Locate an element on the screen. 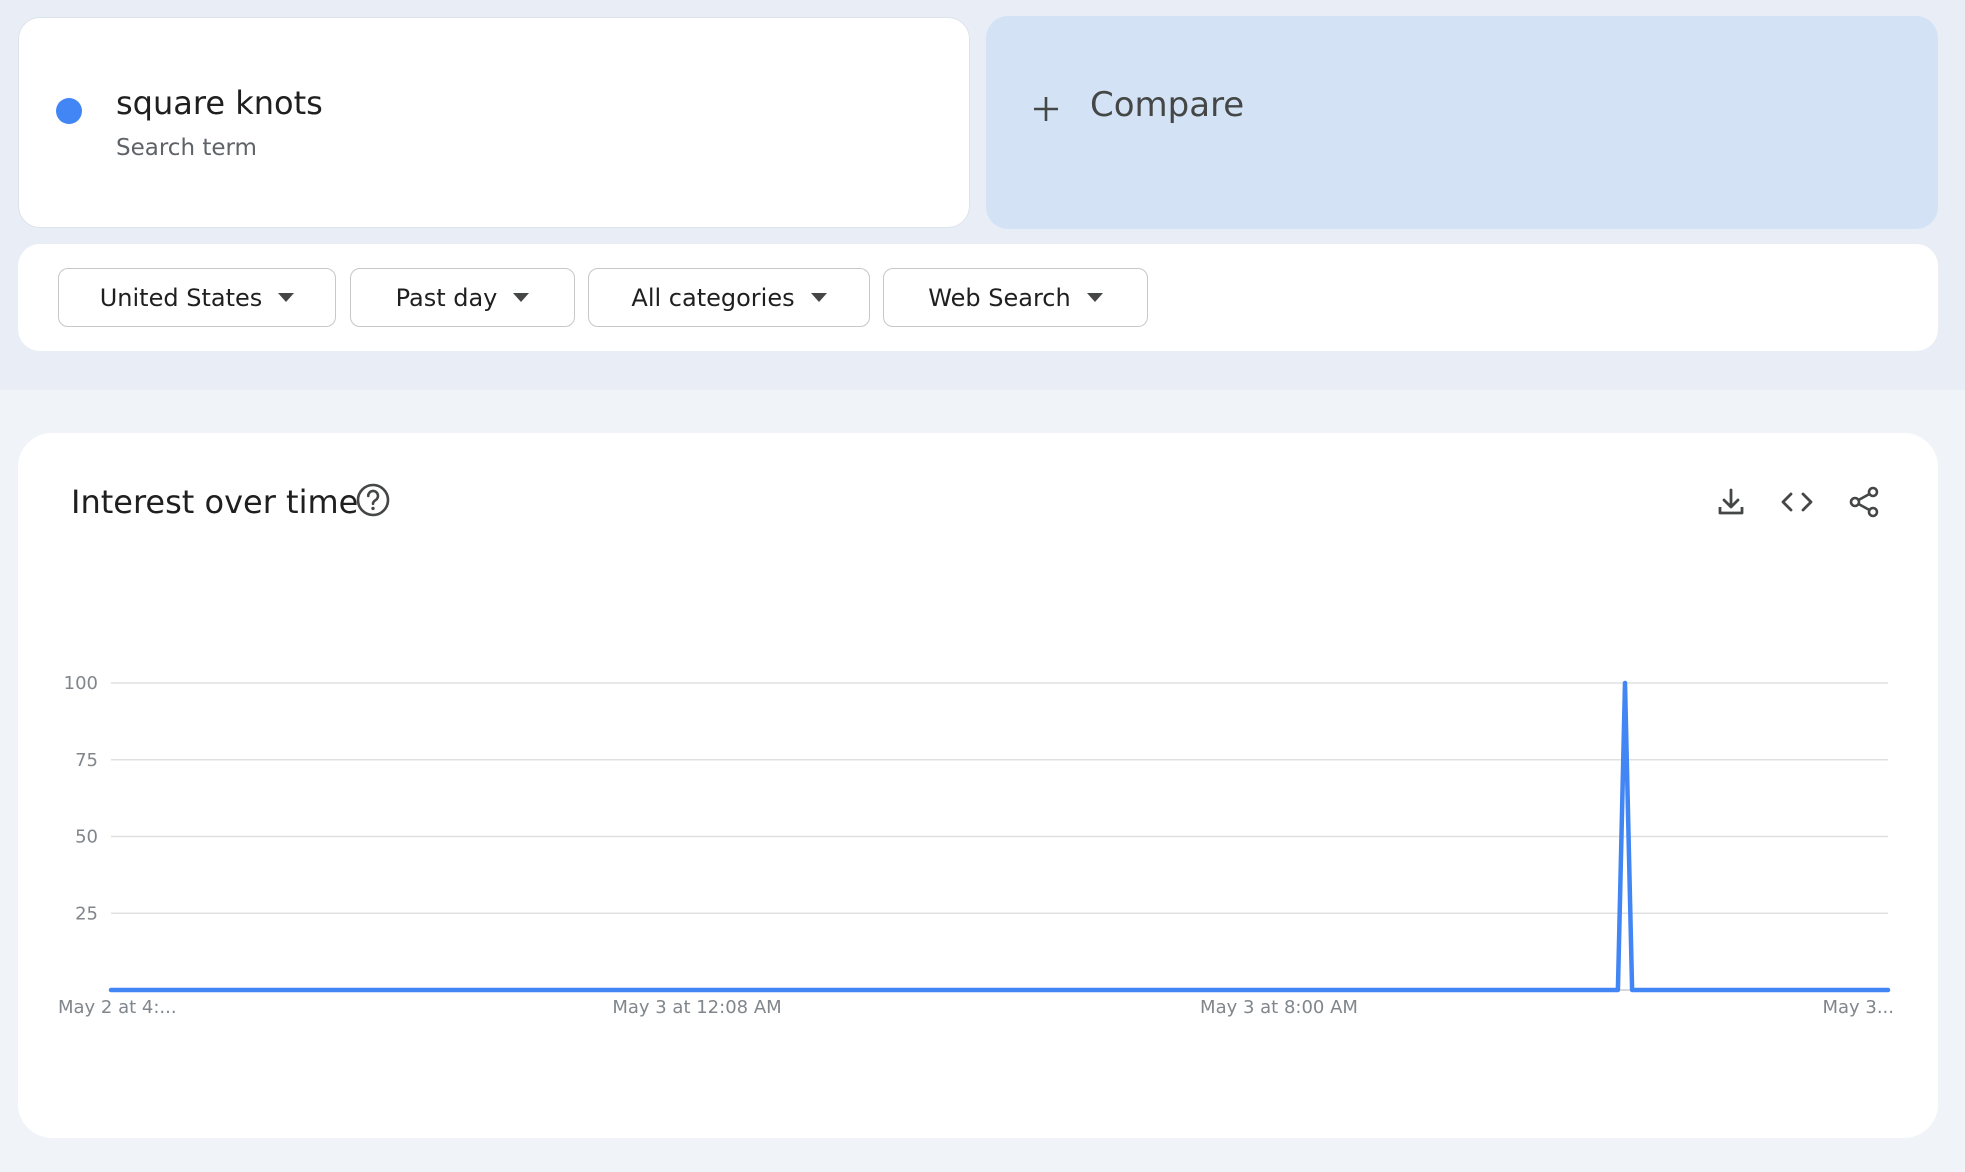 Image resolution: width=1965 pixels, height=1172 pixels. y-tick-label: 25 is located at coordinates (86, 913).